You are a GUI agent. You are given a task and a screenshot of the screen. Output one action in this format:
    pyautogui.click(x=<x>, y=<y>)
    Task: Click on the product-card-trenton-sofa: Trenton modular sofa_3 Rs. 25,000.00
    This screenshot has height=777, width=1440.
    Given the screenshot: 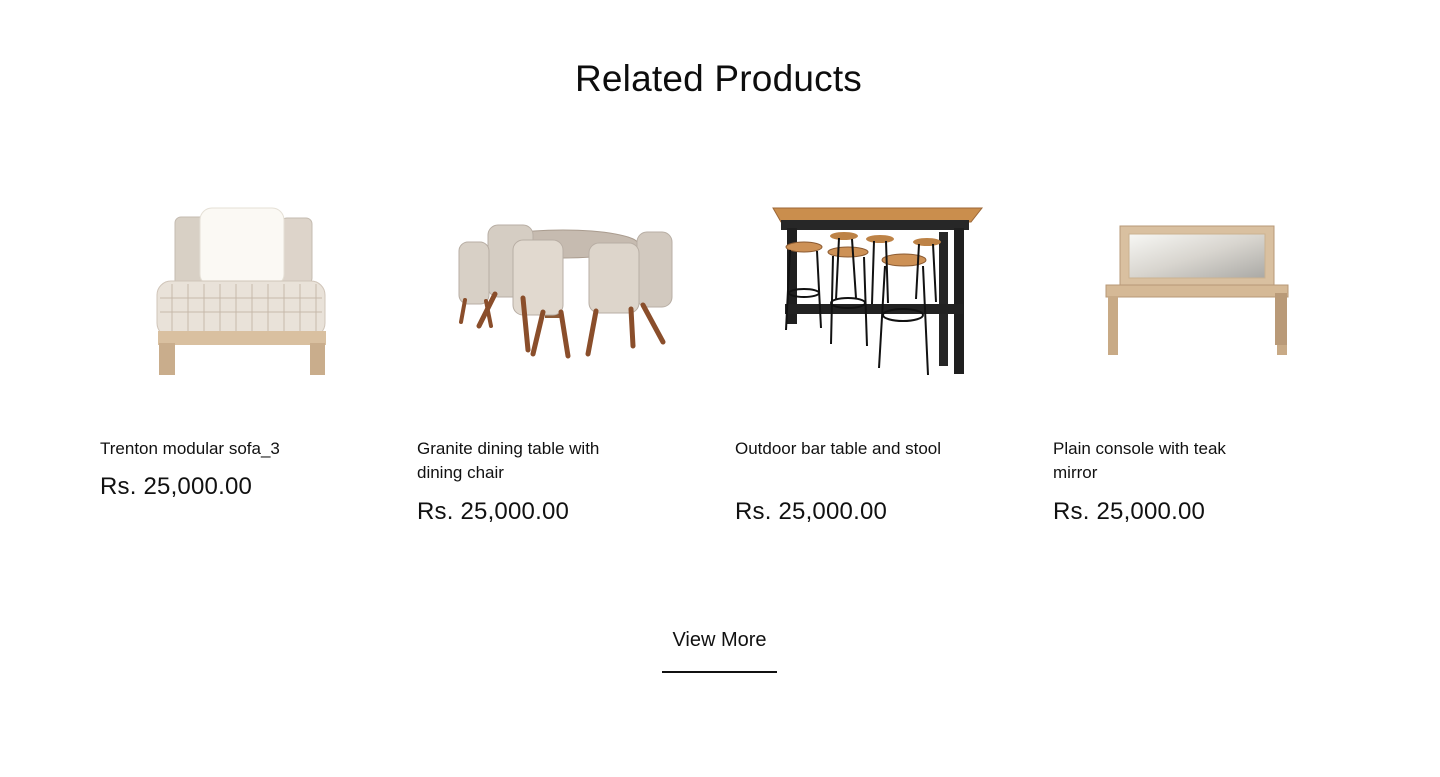 What is the action you would take?
    pyautogui.click(x=235, y=360)
    